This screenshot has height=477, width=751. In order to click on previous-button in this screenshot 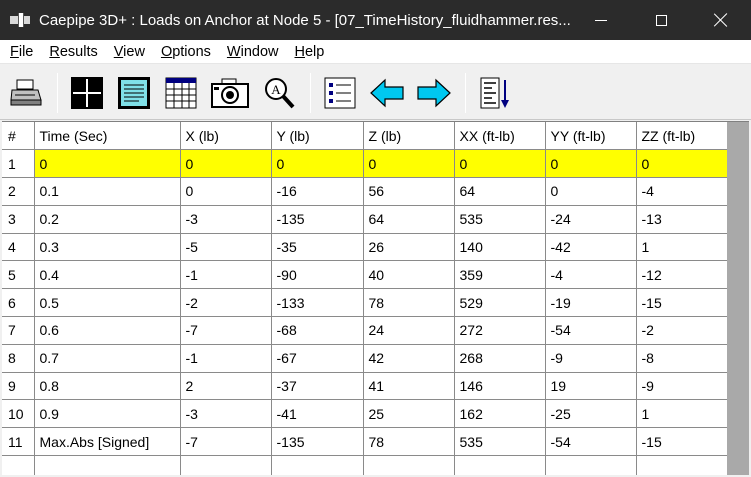, I will do `click(387, 93)`.